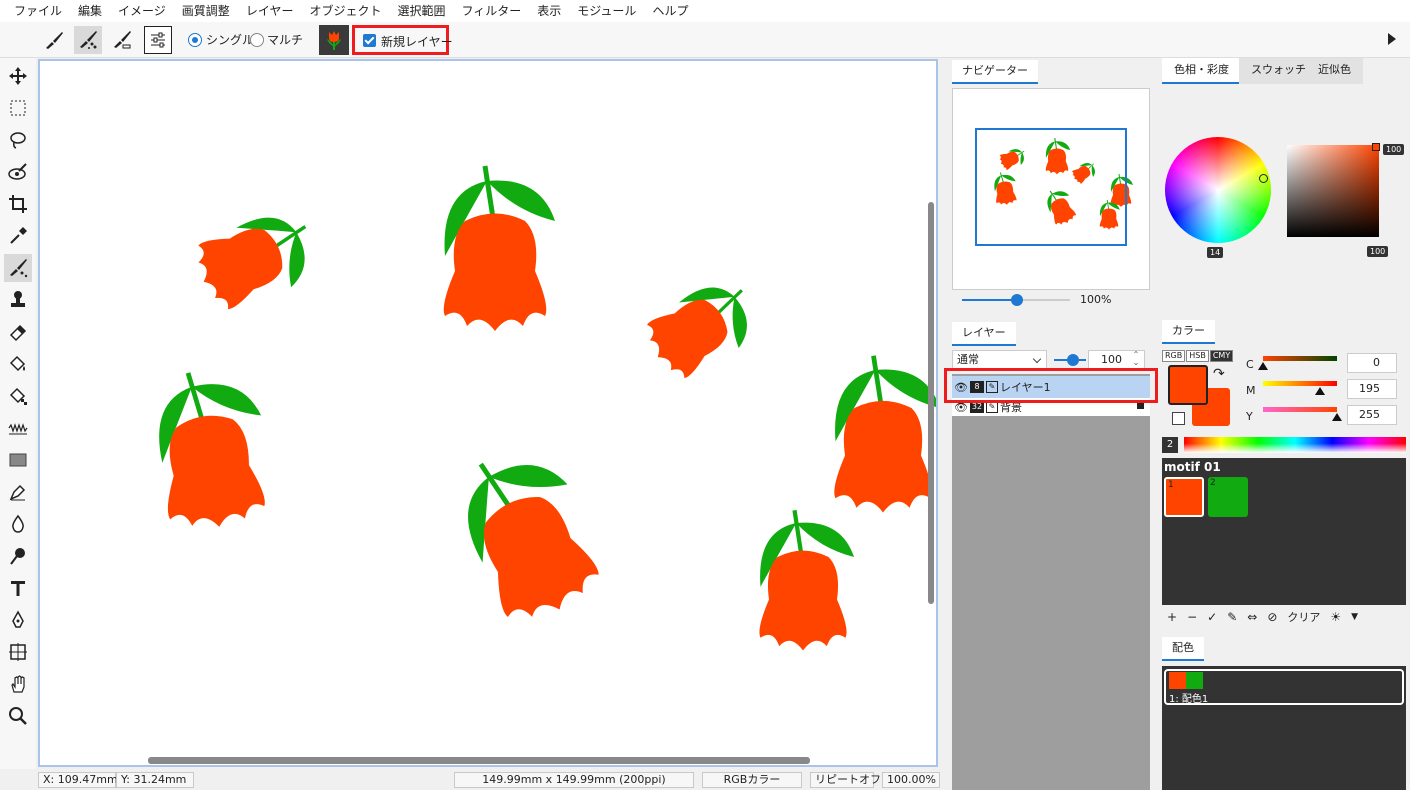  What do you see at coordinates (334, 40) in the screenshot?
I see `motif-tulip-icon` at bounding box center [334, 40].